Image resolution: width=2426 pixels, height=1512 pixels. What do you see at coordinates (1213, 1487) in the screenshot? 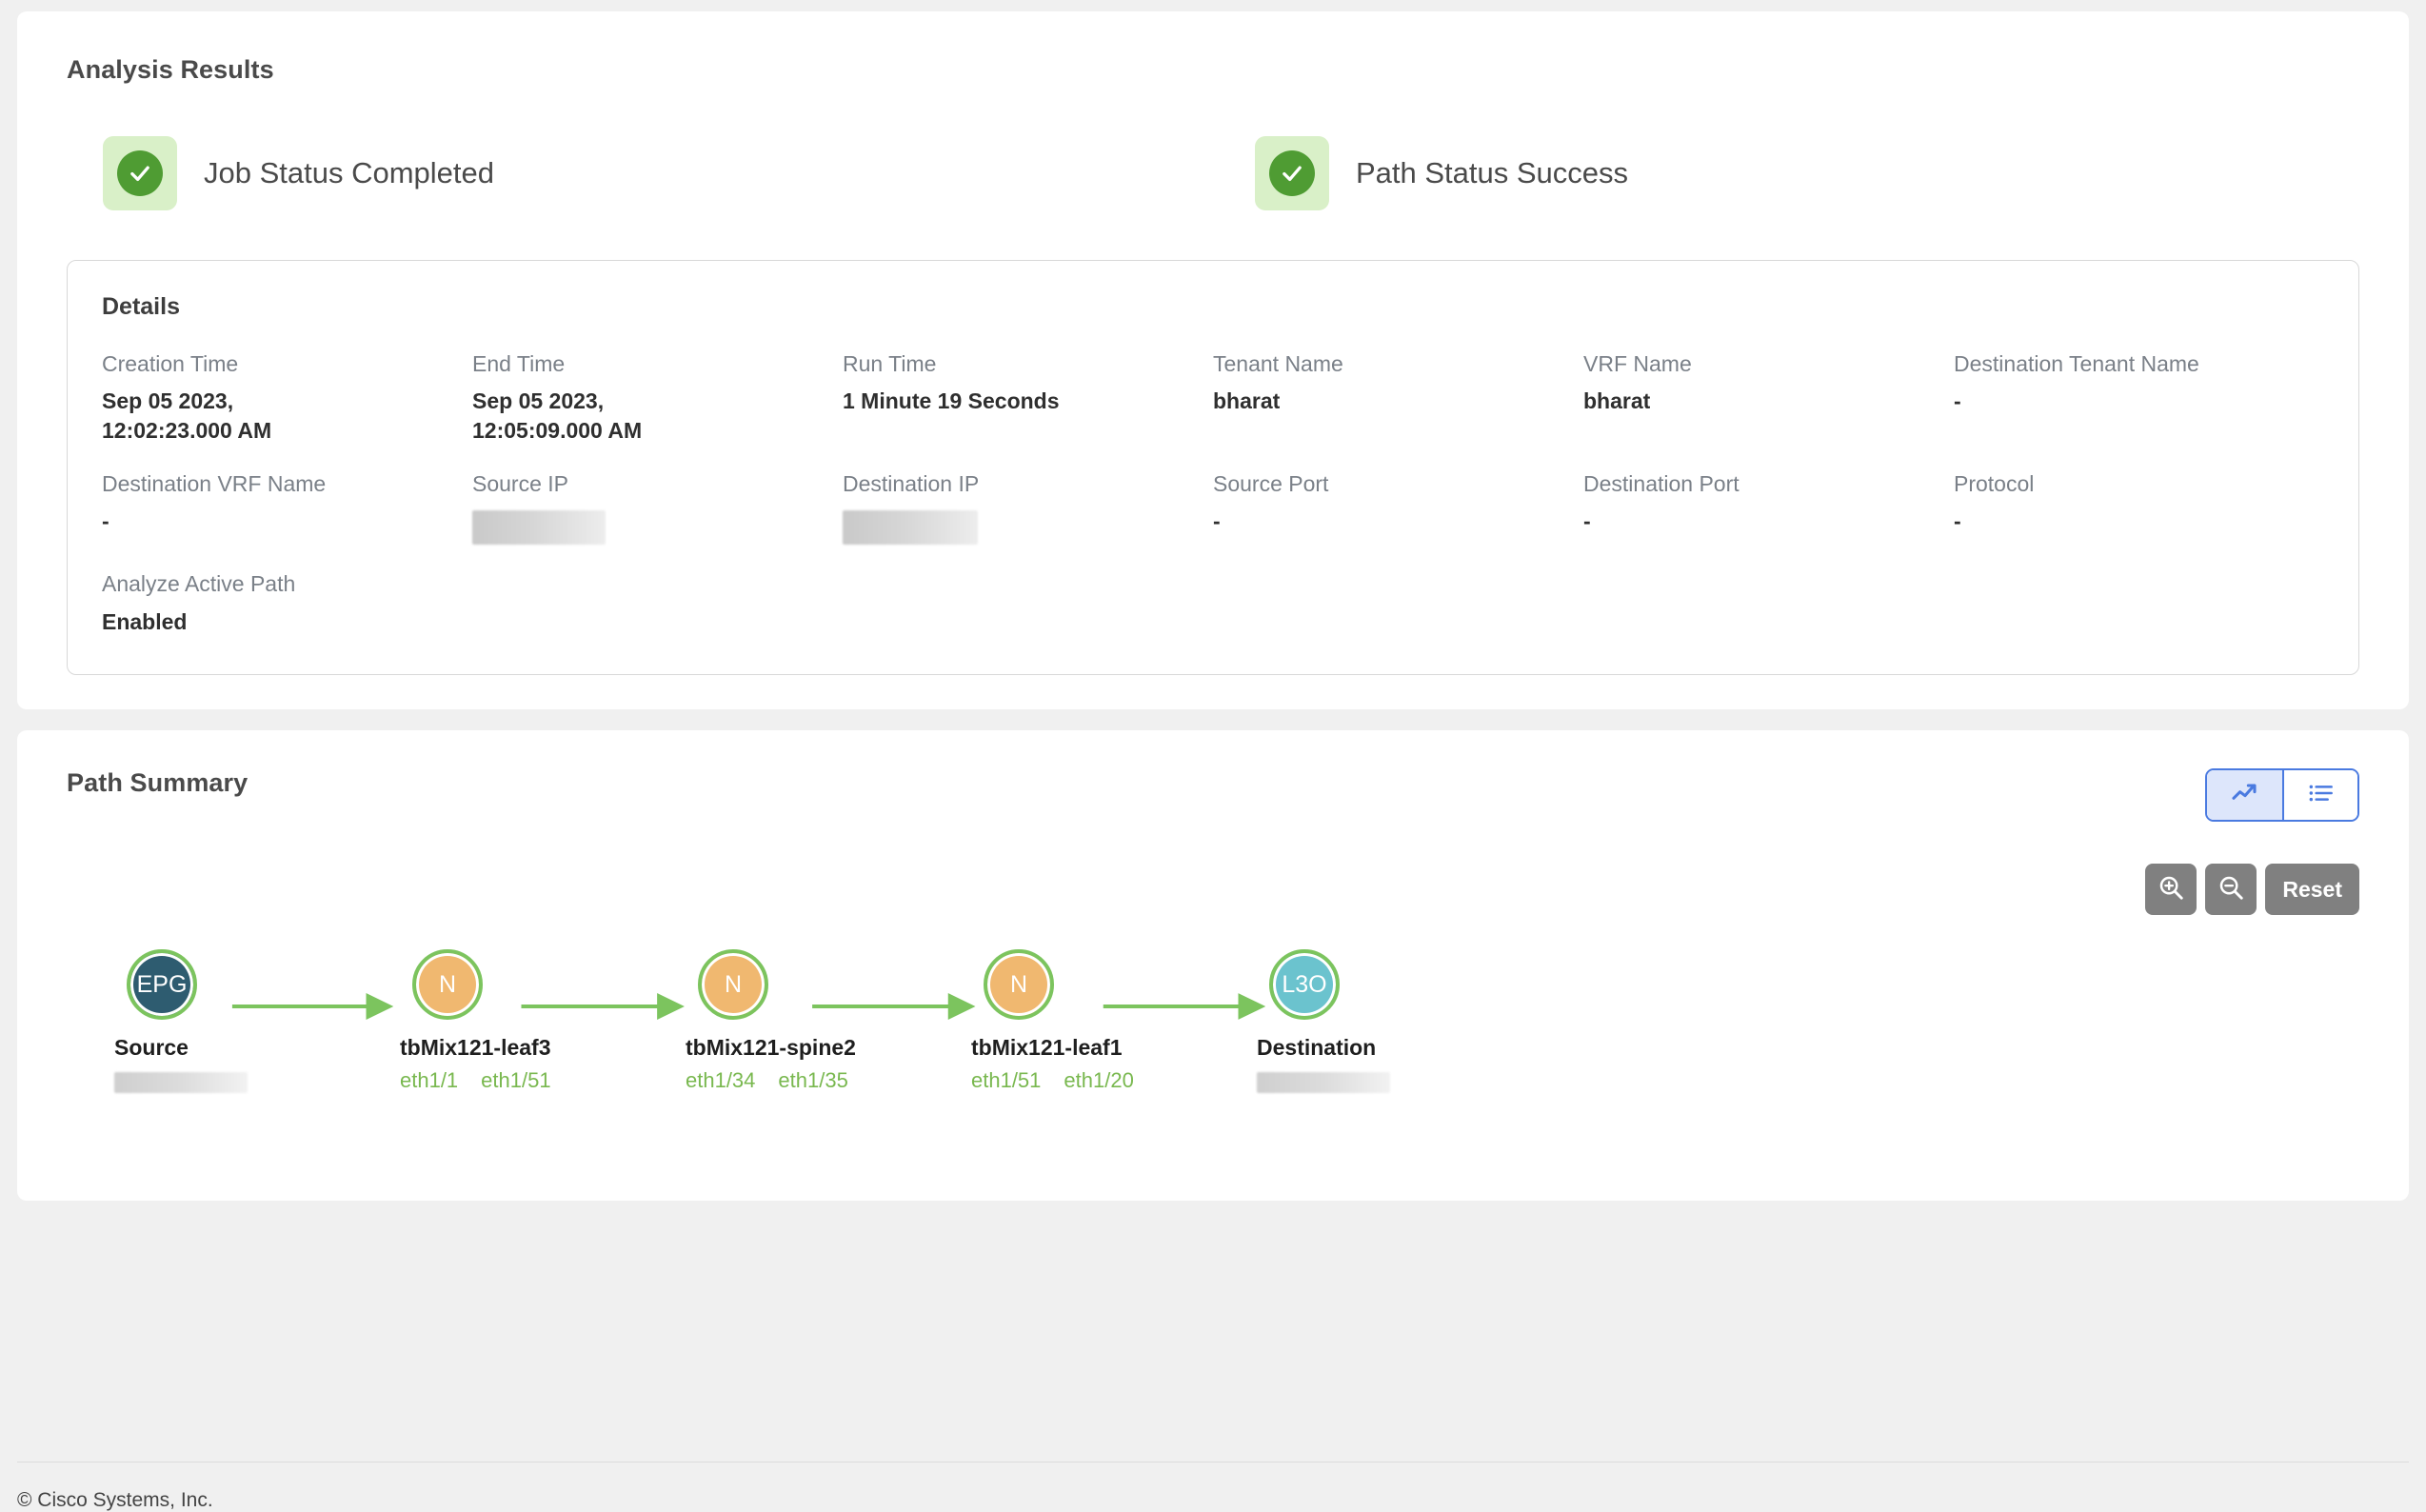
I see `page-footer: © Cisco Systems, Inc.` at bounding box center [1213, 1487].